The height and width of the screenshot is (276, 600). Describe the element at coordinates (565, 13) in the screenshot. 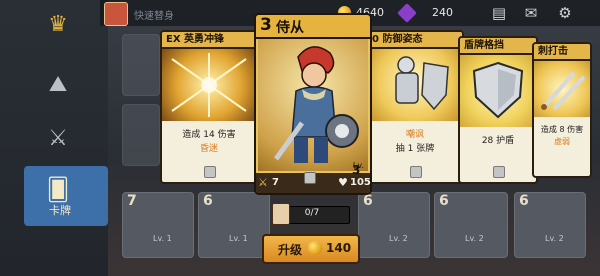

I see `gear-icon: ⚙` at that location.